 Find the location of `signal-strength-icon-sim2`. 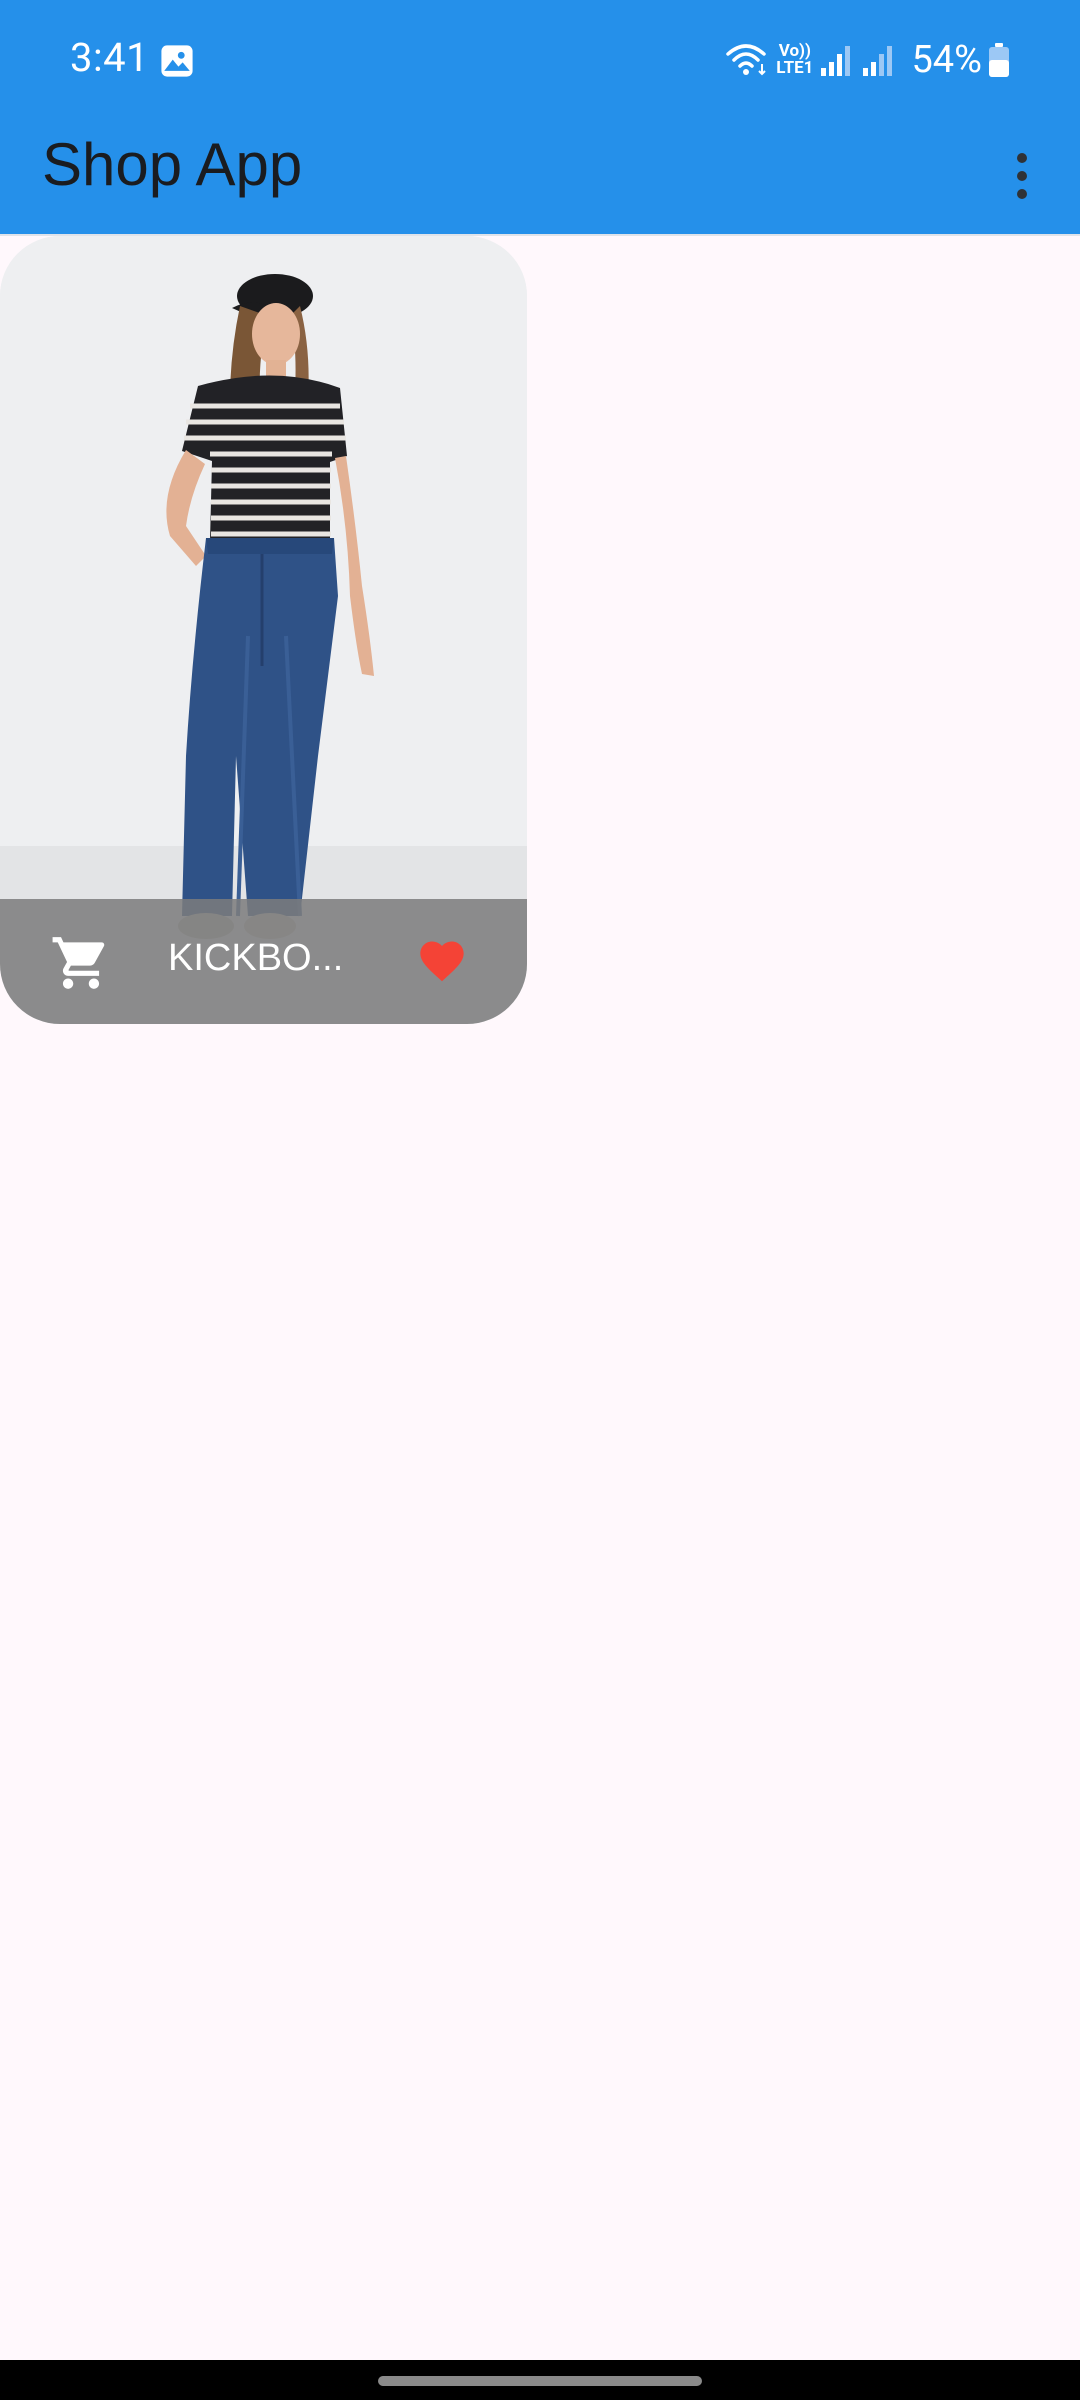

signal-strength-icon-sim2 is located at coordinates (878, 61).